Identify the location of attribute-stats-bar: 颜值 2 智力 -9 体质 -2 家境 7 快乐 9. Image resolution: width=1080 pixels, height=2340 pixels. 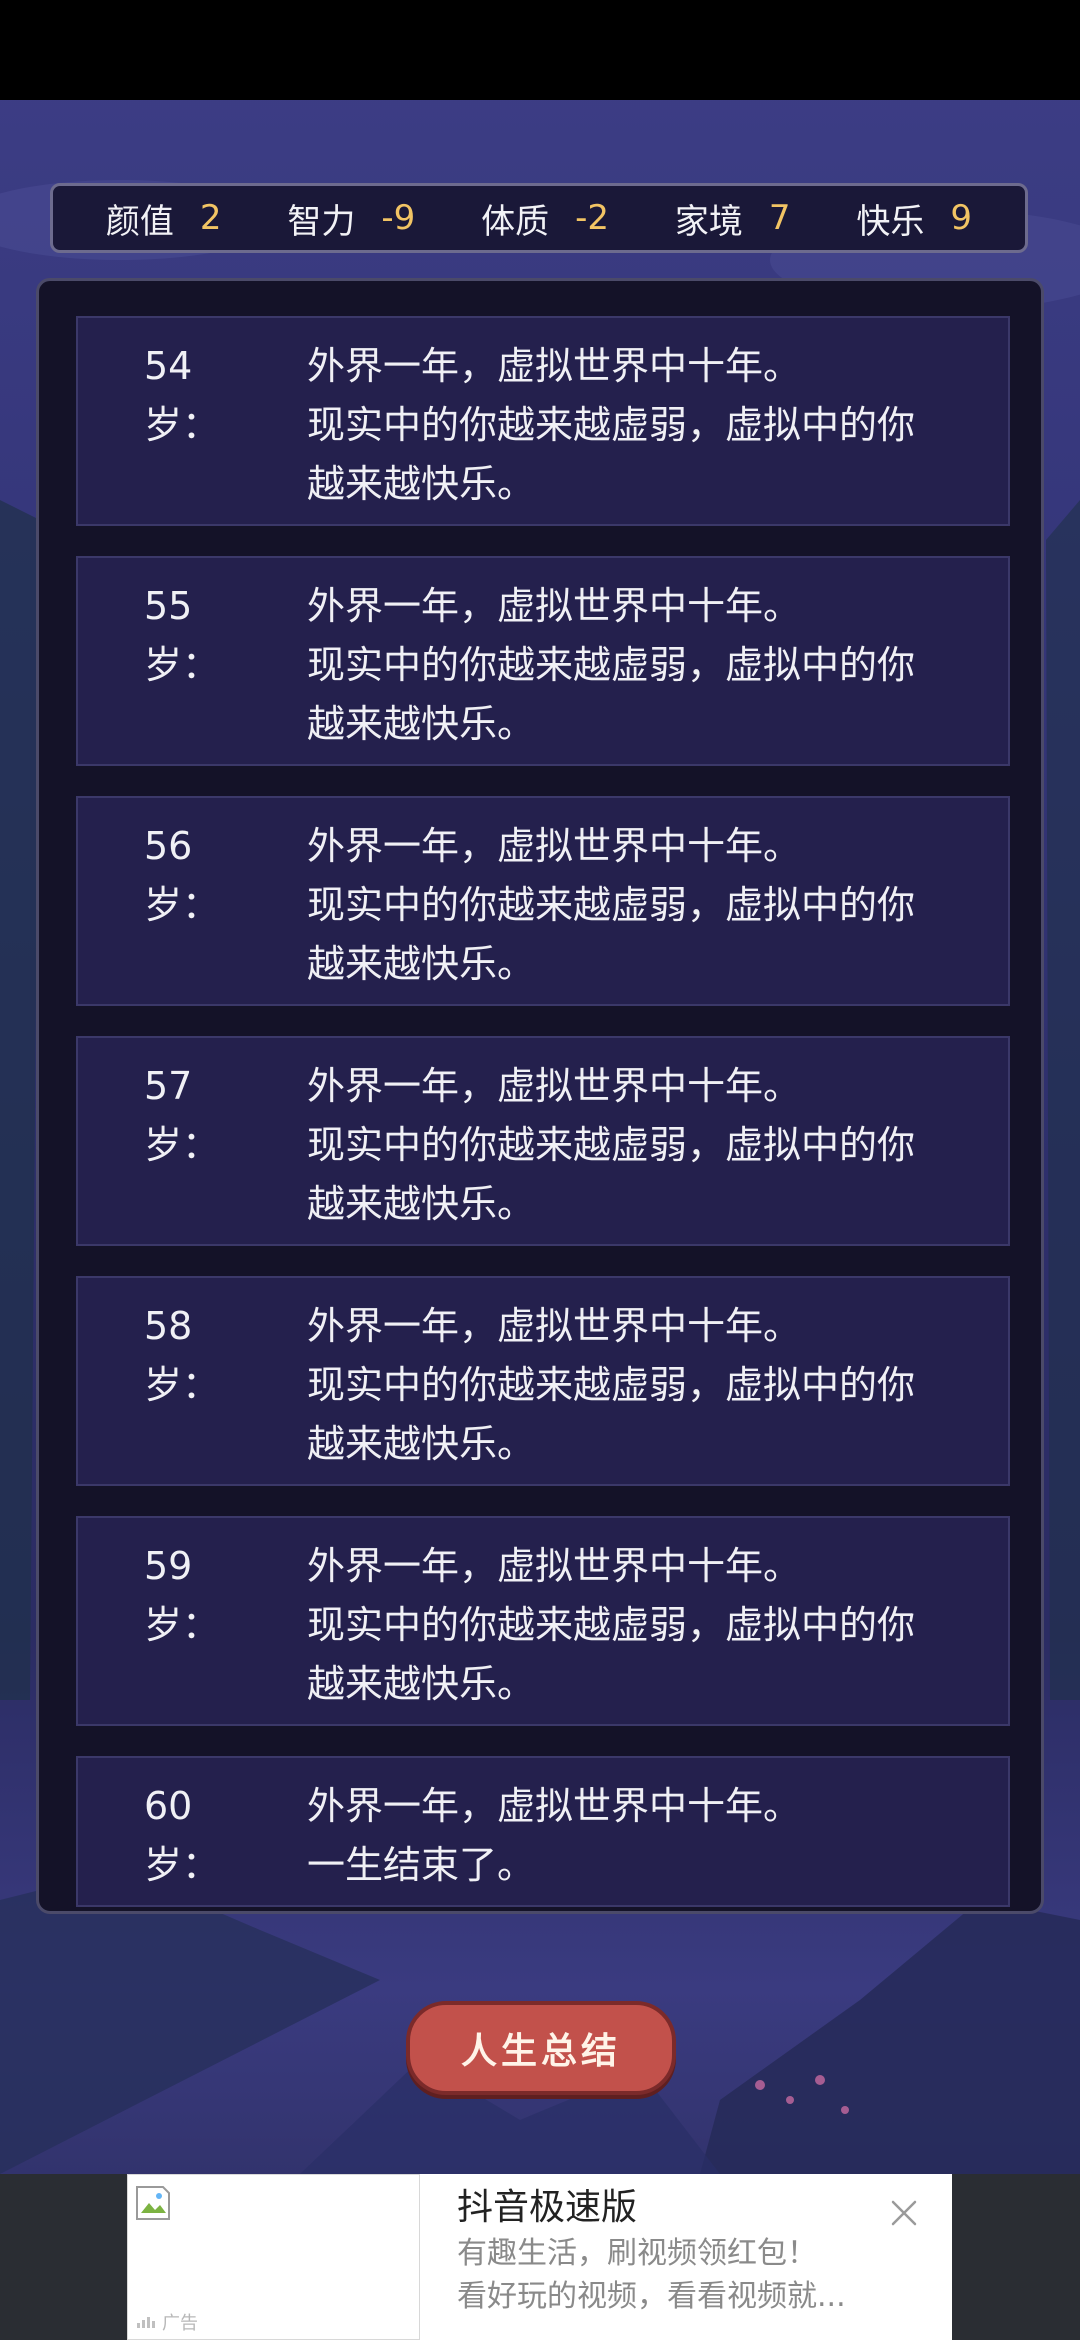
(539, 218).